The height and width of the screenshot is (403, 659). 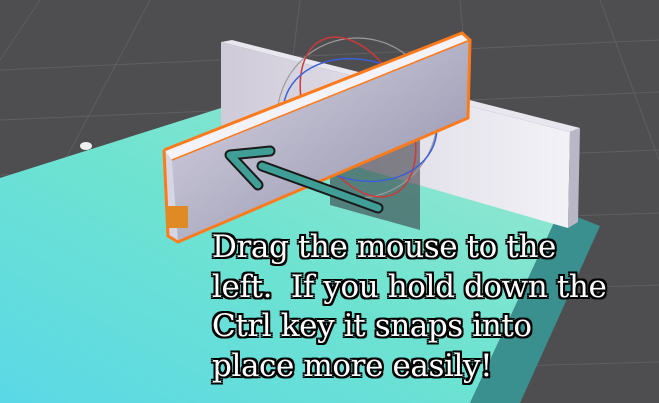 I want to click on caption-line: Drag the mouse to the, so click(x=384, y=247).